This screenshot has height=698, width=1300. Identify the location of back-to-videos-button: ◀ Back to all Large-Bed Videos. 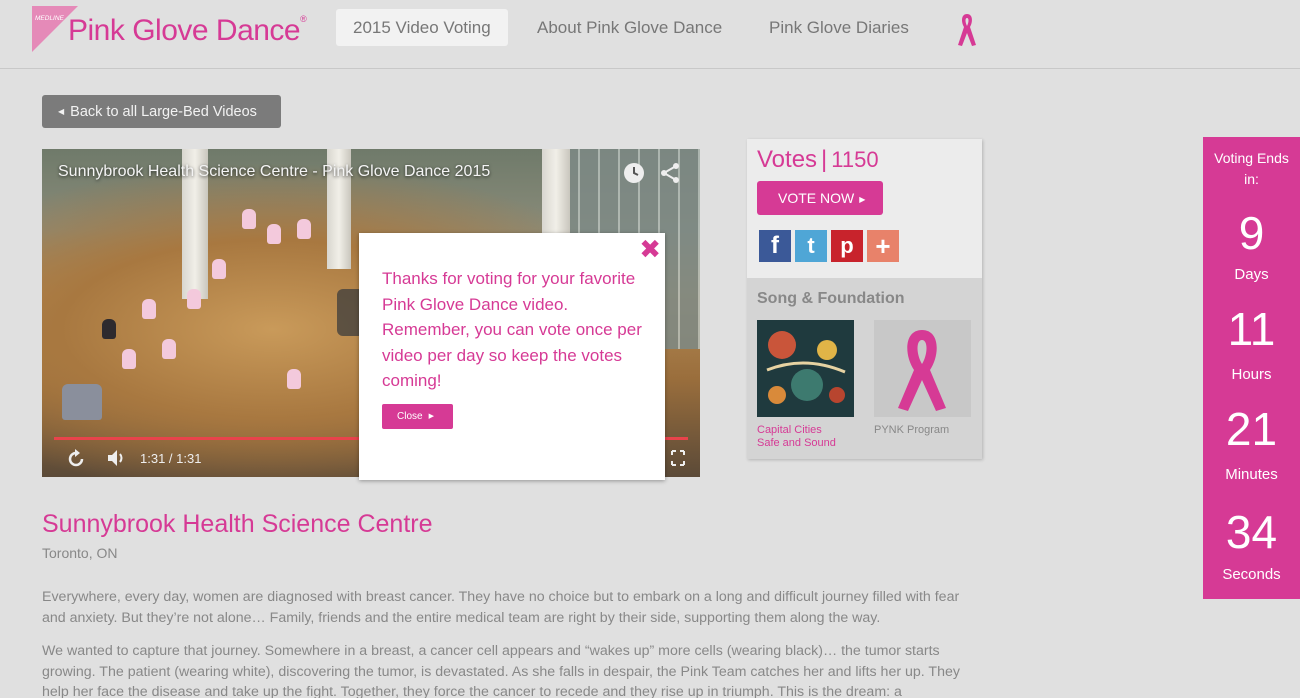
(161, 111).